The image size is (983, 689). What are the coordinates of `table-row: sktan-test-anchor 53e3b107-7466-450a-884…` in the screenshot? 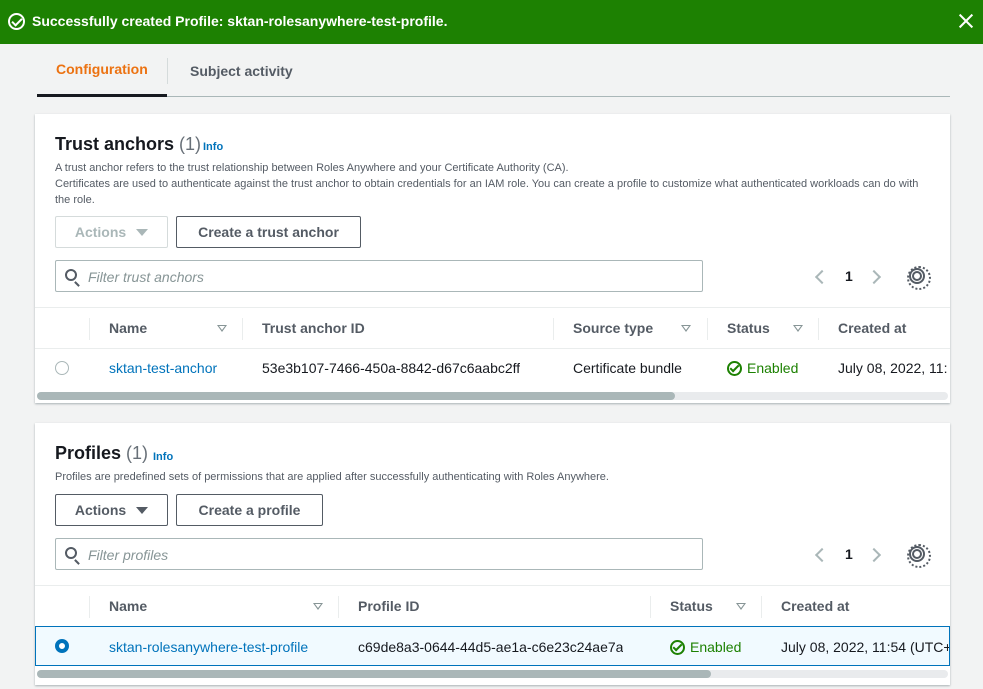 It's located at (492, 368).